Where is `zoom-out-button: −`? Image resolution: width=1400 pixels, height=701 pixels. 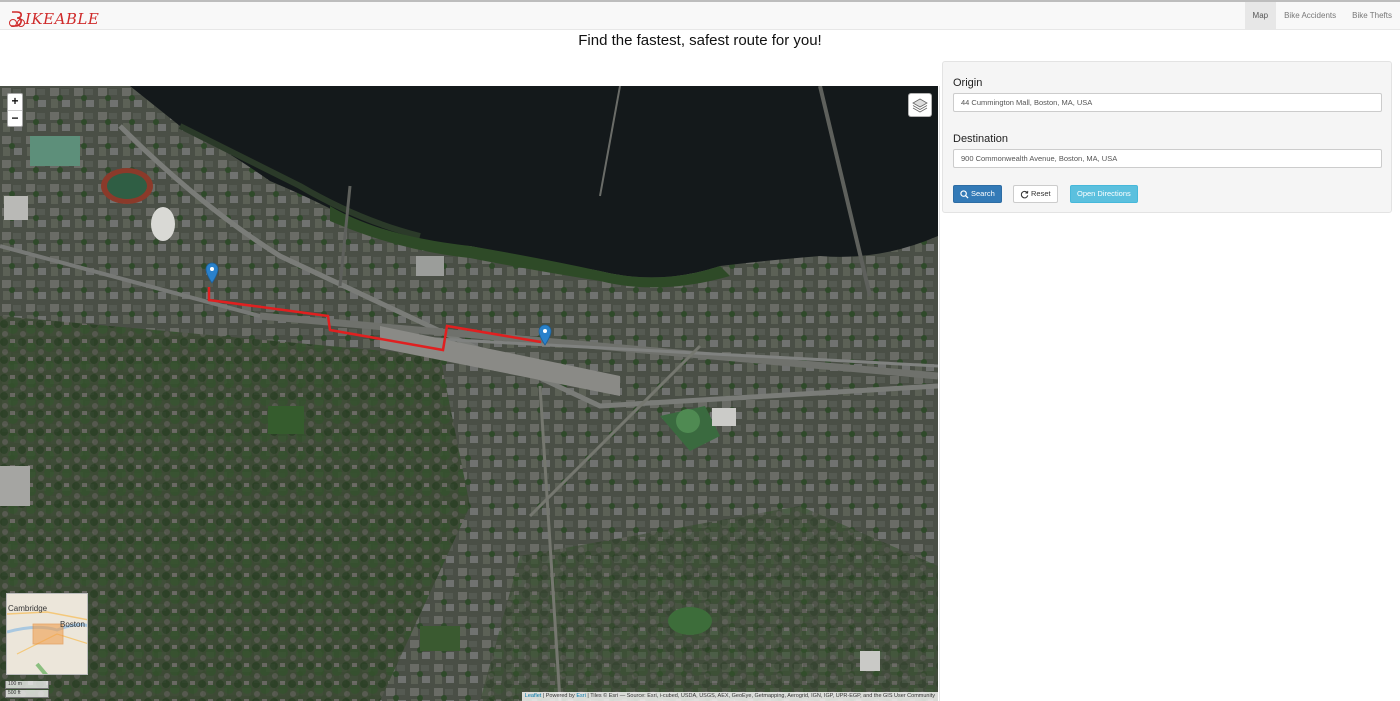
zoom-out-button: − is located at coordinates (15, 118).